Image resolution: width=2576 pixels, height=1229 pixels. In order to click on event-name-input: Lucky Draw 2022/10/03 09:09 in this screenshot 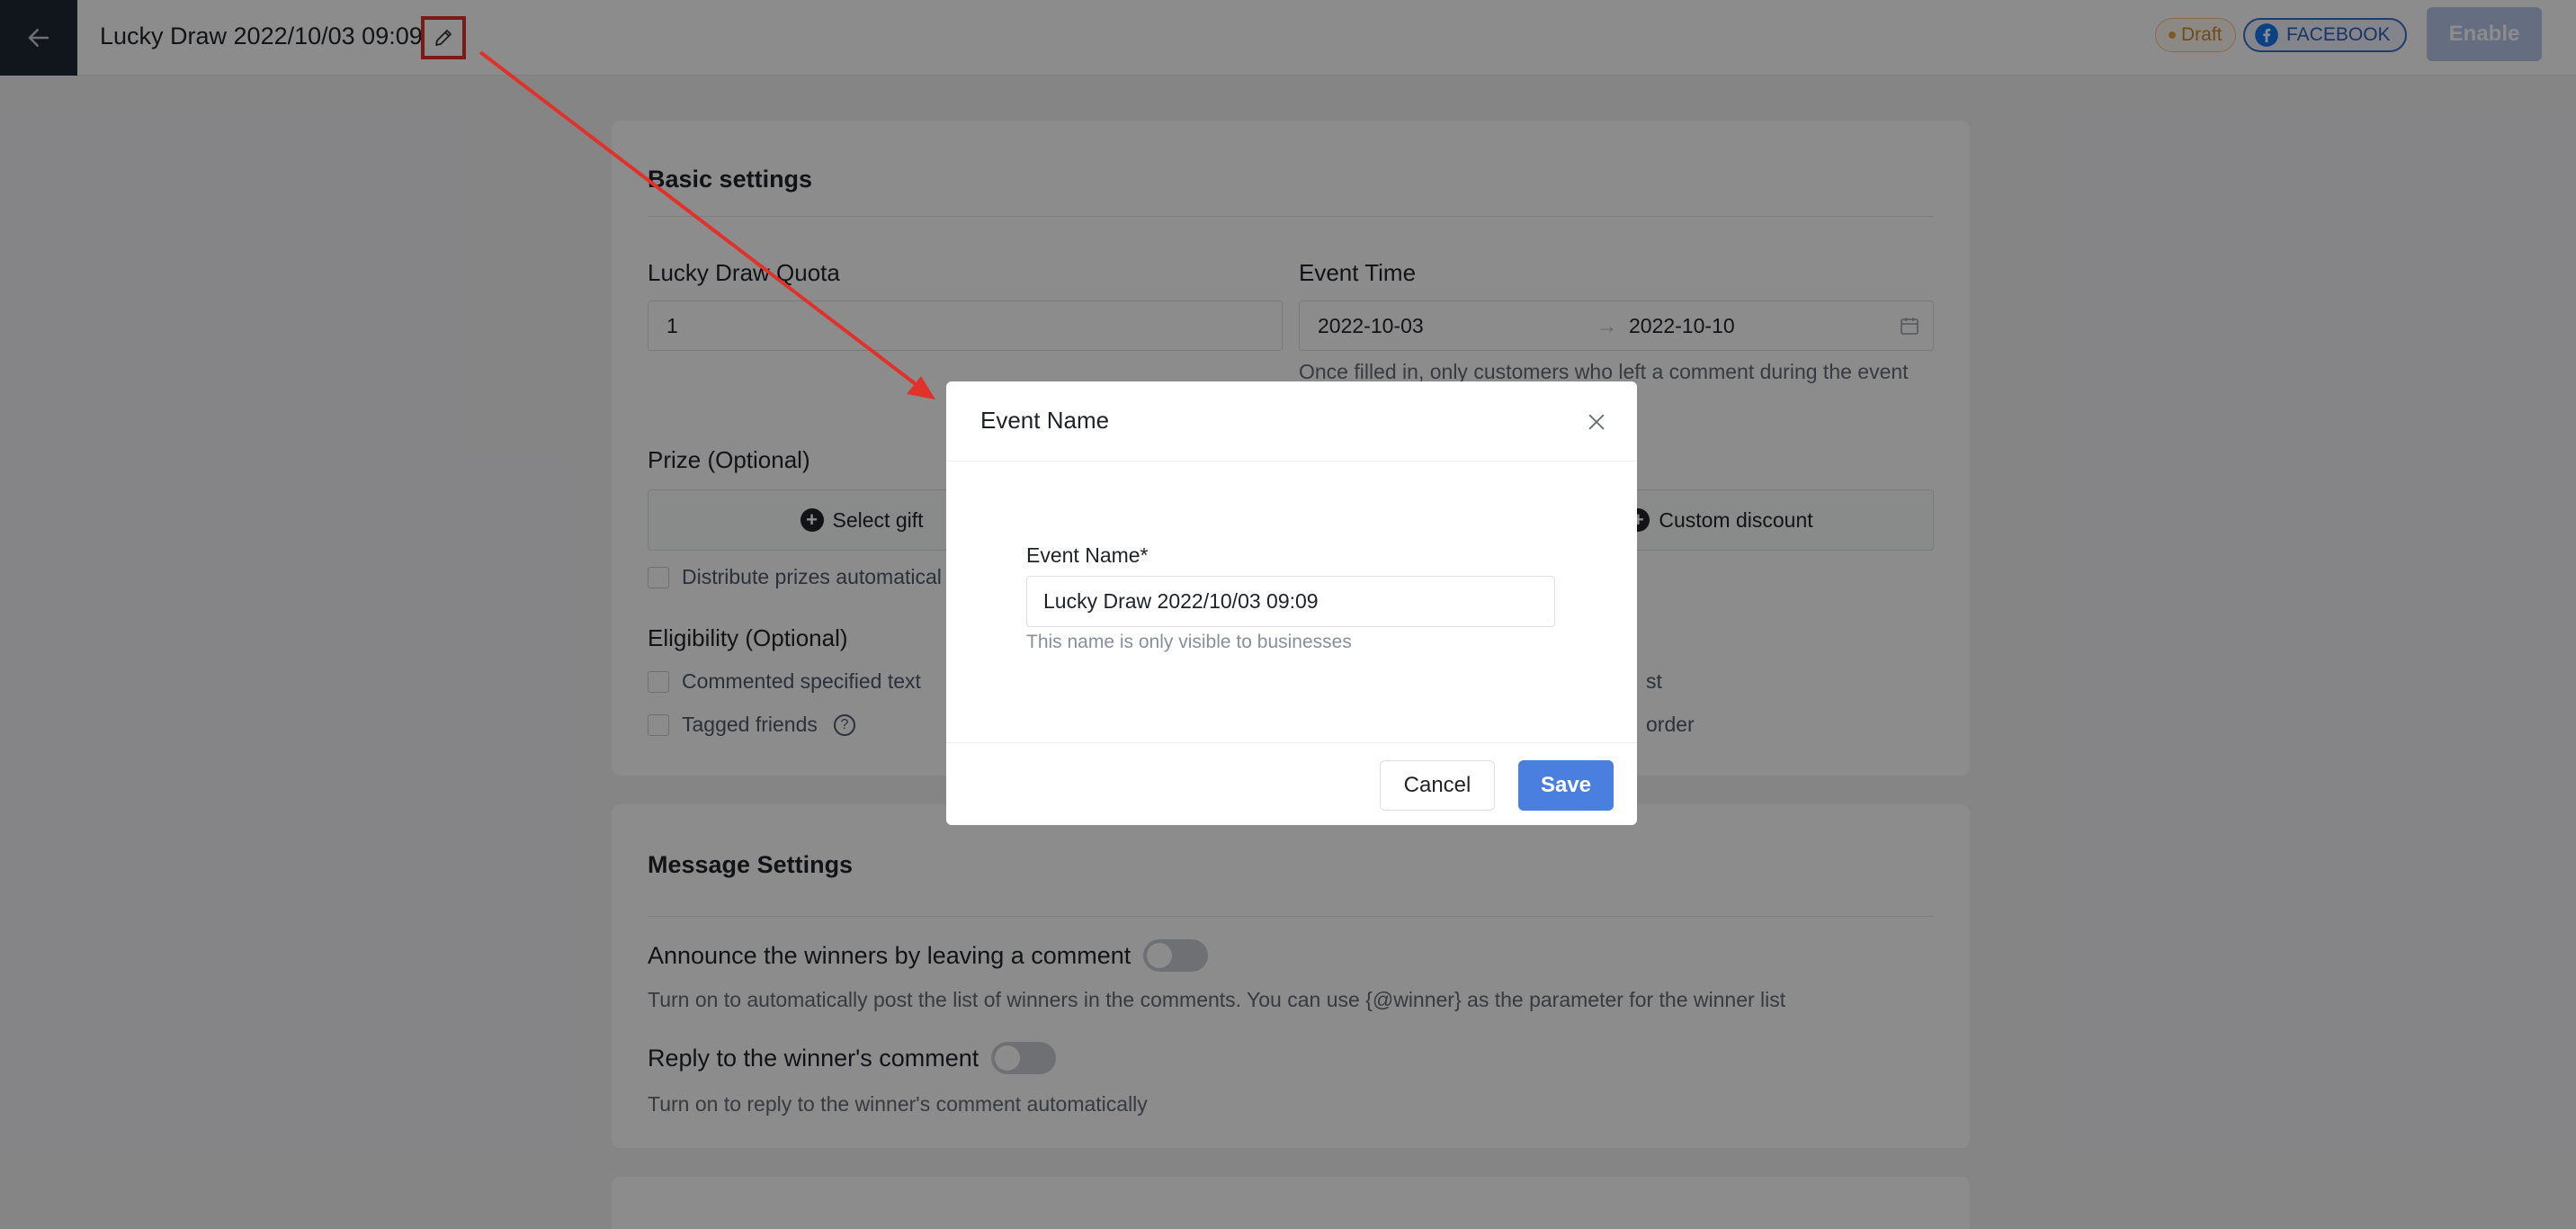, I will do `click(1290, 601)`.